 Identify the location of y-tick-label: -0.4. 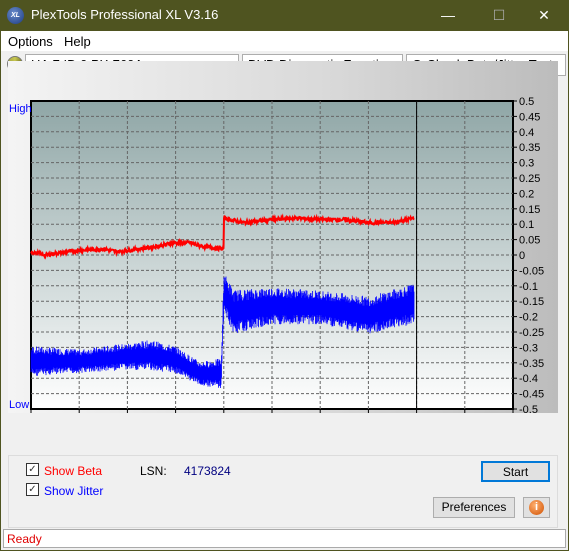
(528, 379).